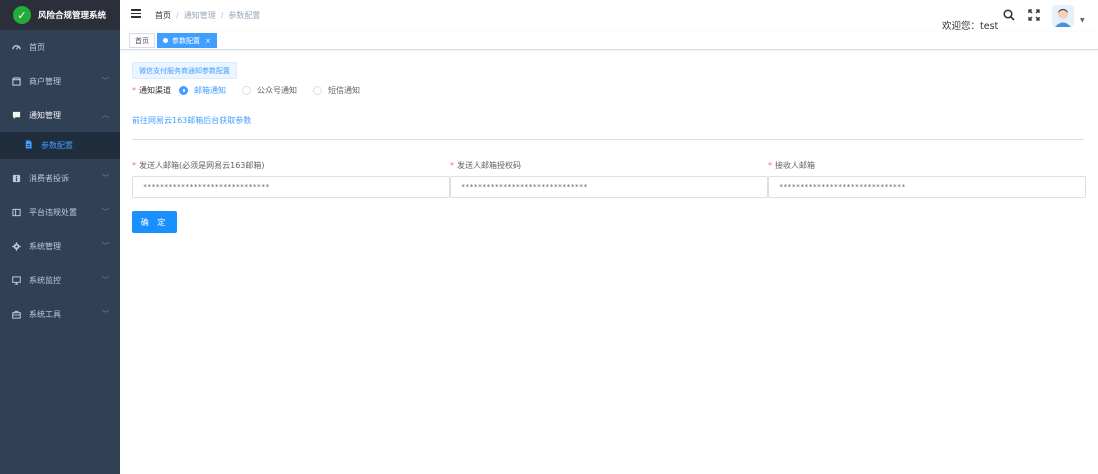 The image size is (1098, 474). Describe the element at coordinates (163, 15) in the screenshot. I see `breadcrumb-home: 首页` at that location.